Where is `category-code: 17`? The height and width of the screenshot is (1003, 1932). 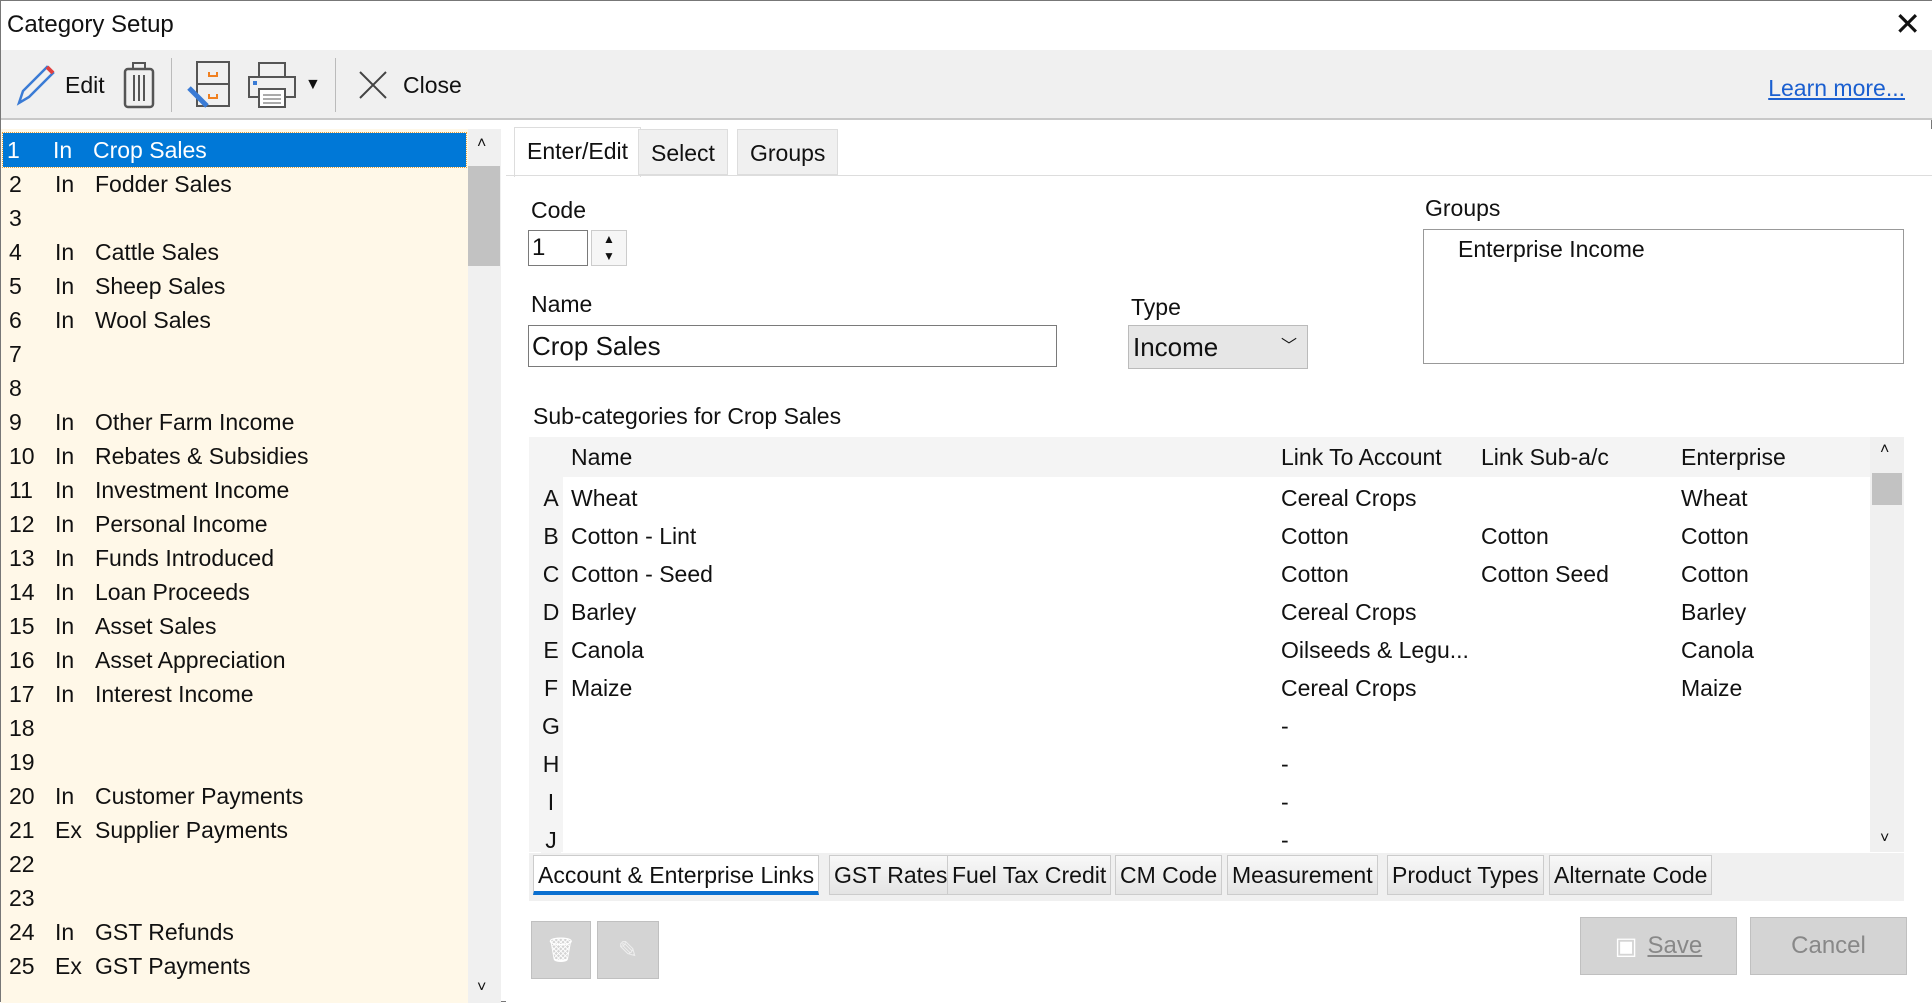
category-code: 17 is located at coordinates (22, 694).